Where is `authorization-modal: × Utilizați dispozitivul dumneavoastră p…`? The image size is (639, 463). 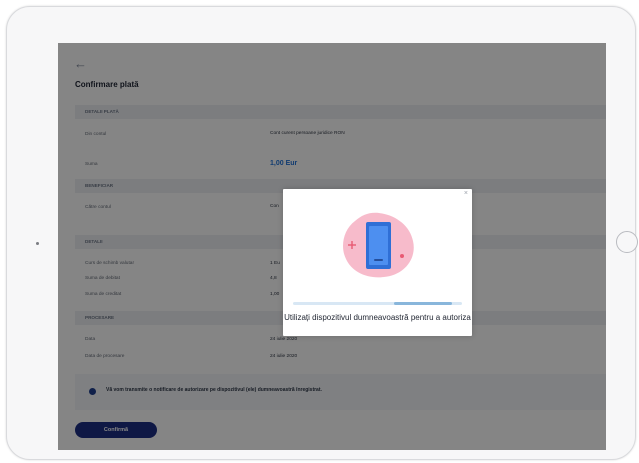
authorization-modal: × Utilizați dispozitivul dumneavoastră p… is located at coordinates (377, 262).